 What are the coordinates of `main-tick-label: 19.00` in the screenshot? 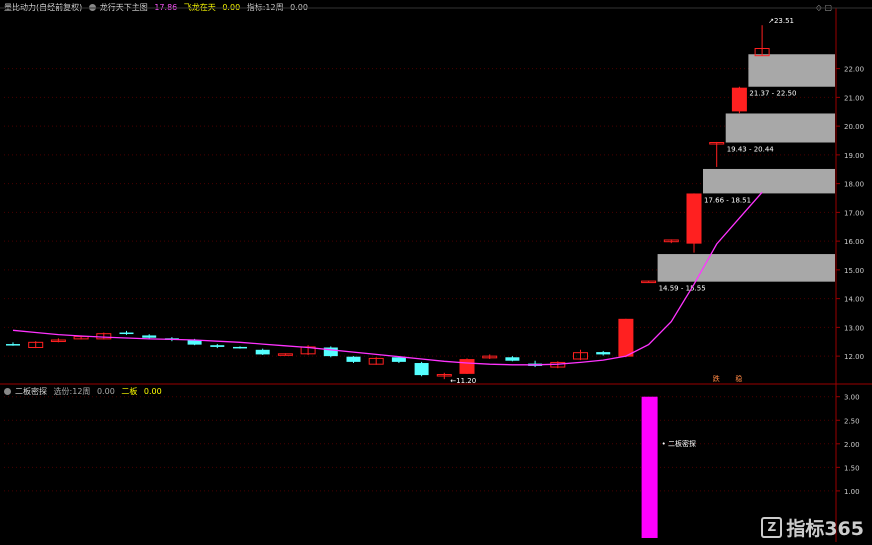 It's located at (854, 156).